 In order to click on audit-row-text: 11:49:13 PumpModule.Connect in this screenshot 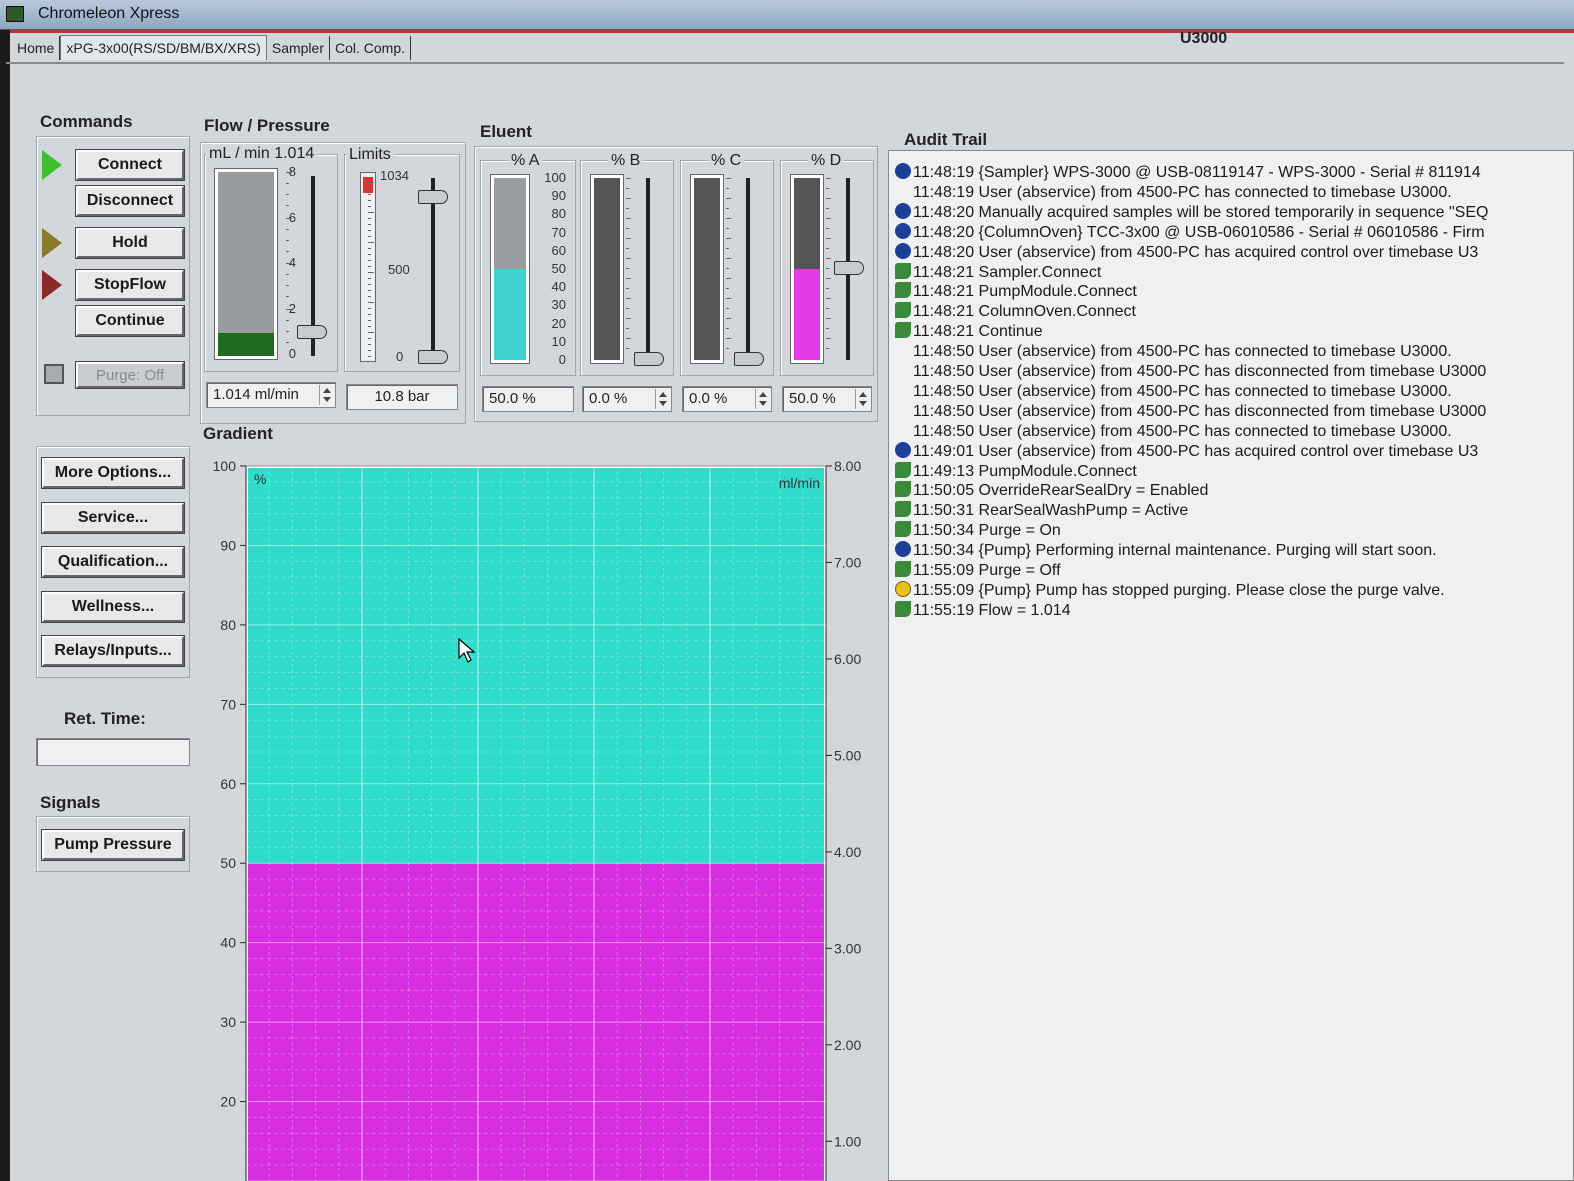, I will do `click(1025, 471)`.